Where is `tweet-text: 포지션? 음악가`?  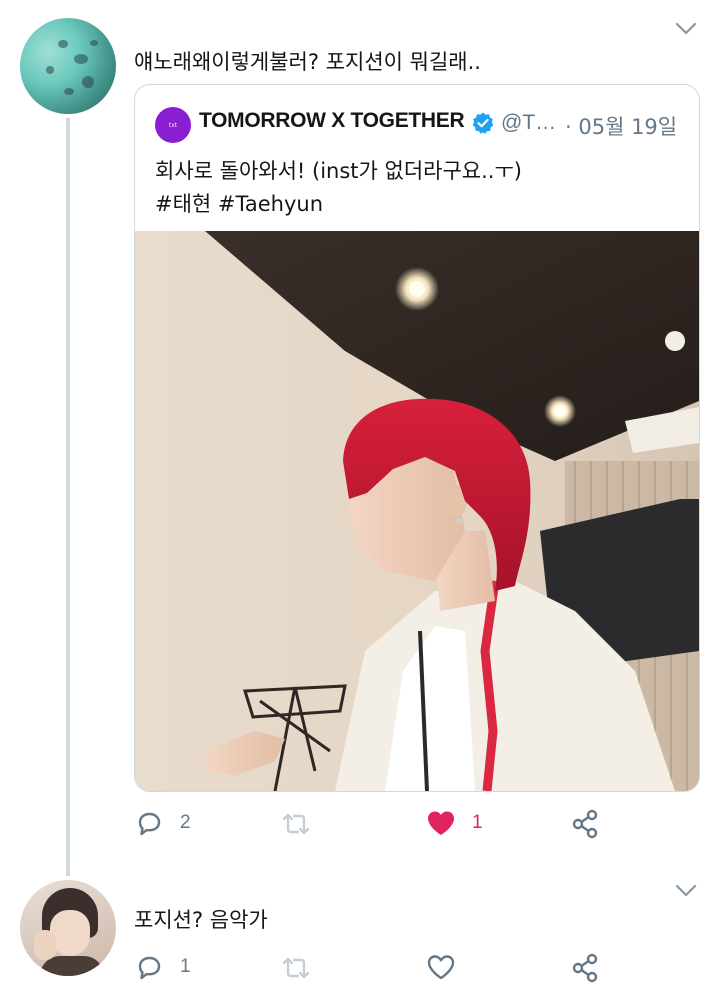
tweet-text: 포지션? 음악가 is located at coordinates (201, 920).